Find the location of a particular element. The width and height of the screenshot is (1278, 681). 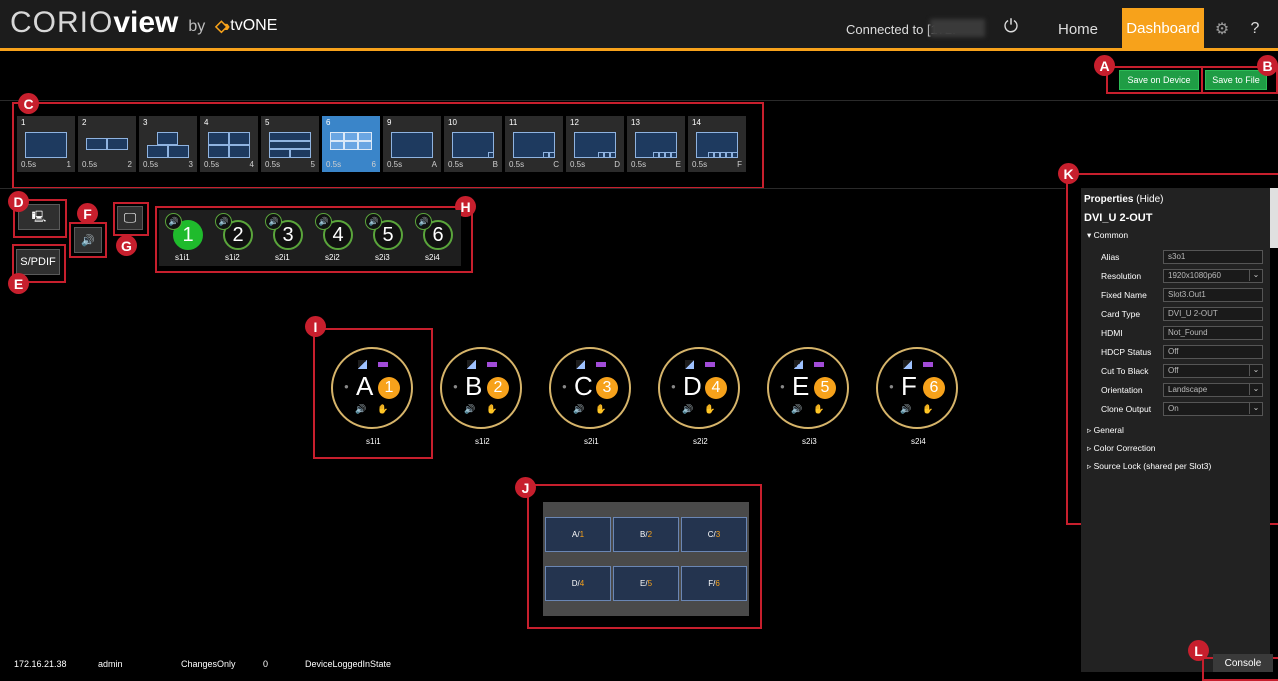

property-clone-output: On is located at coordinates (1213, 409).